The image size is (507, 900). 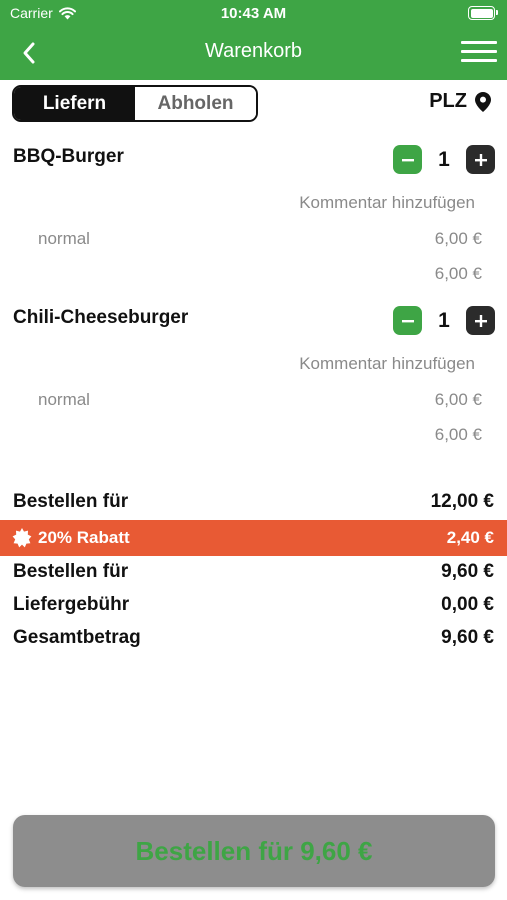 I want to click on menu-button, so click(x=479, y=52).